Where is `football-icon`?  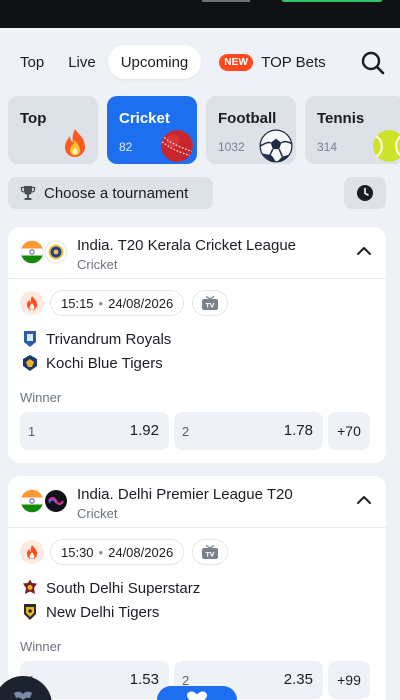
football-icon is located at coordinates (276, 146).